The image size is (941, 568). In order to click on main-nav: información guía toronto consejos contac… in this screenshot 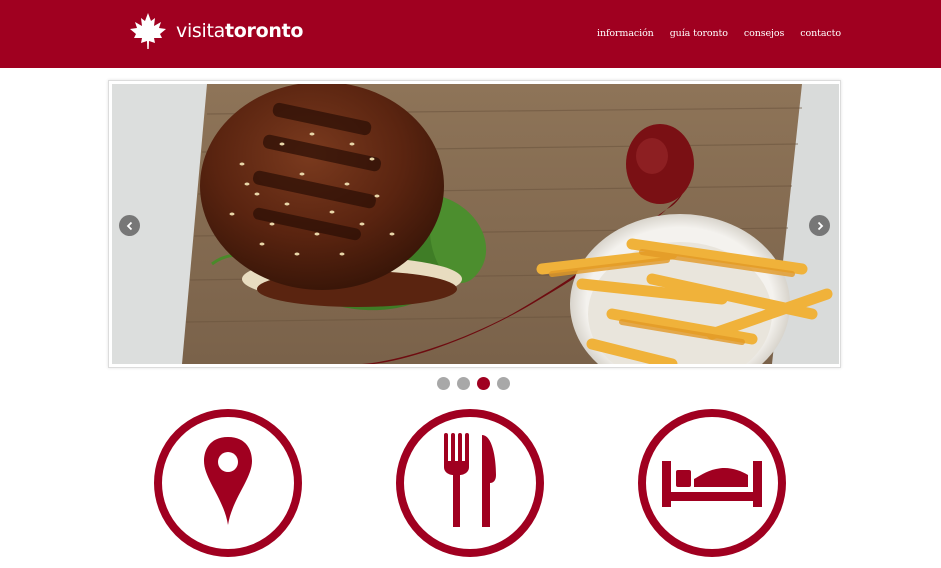, I will do `click(719, 33)`.